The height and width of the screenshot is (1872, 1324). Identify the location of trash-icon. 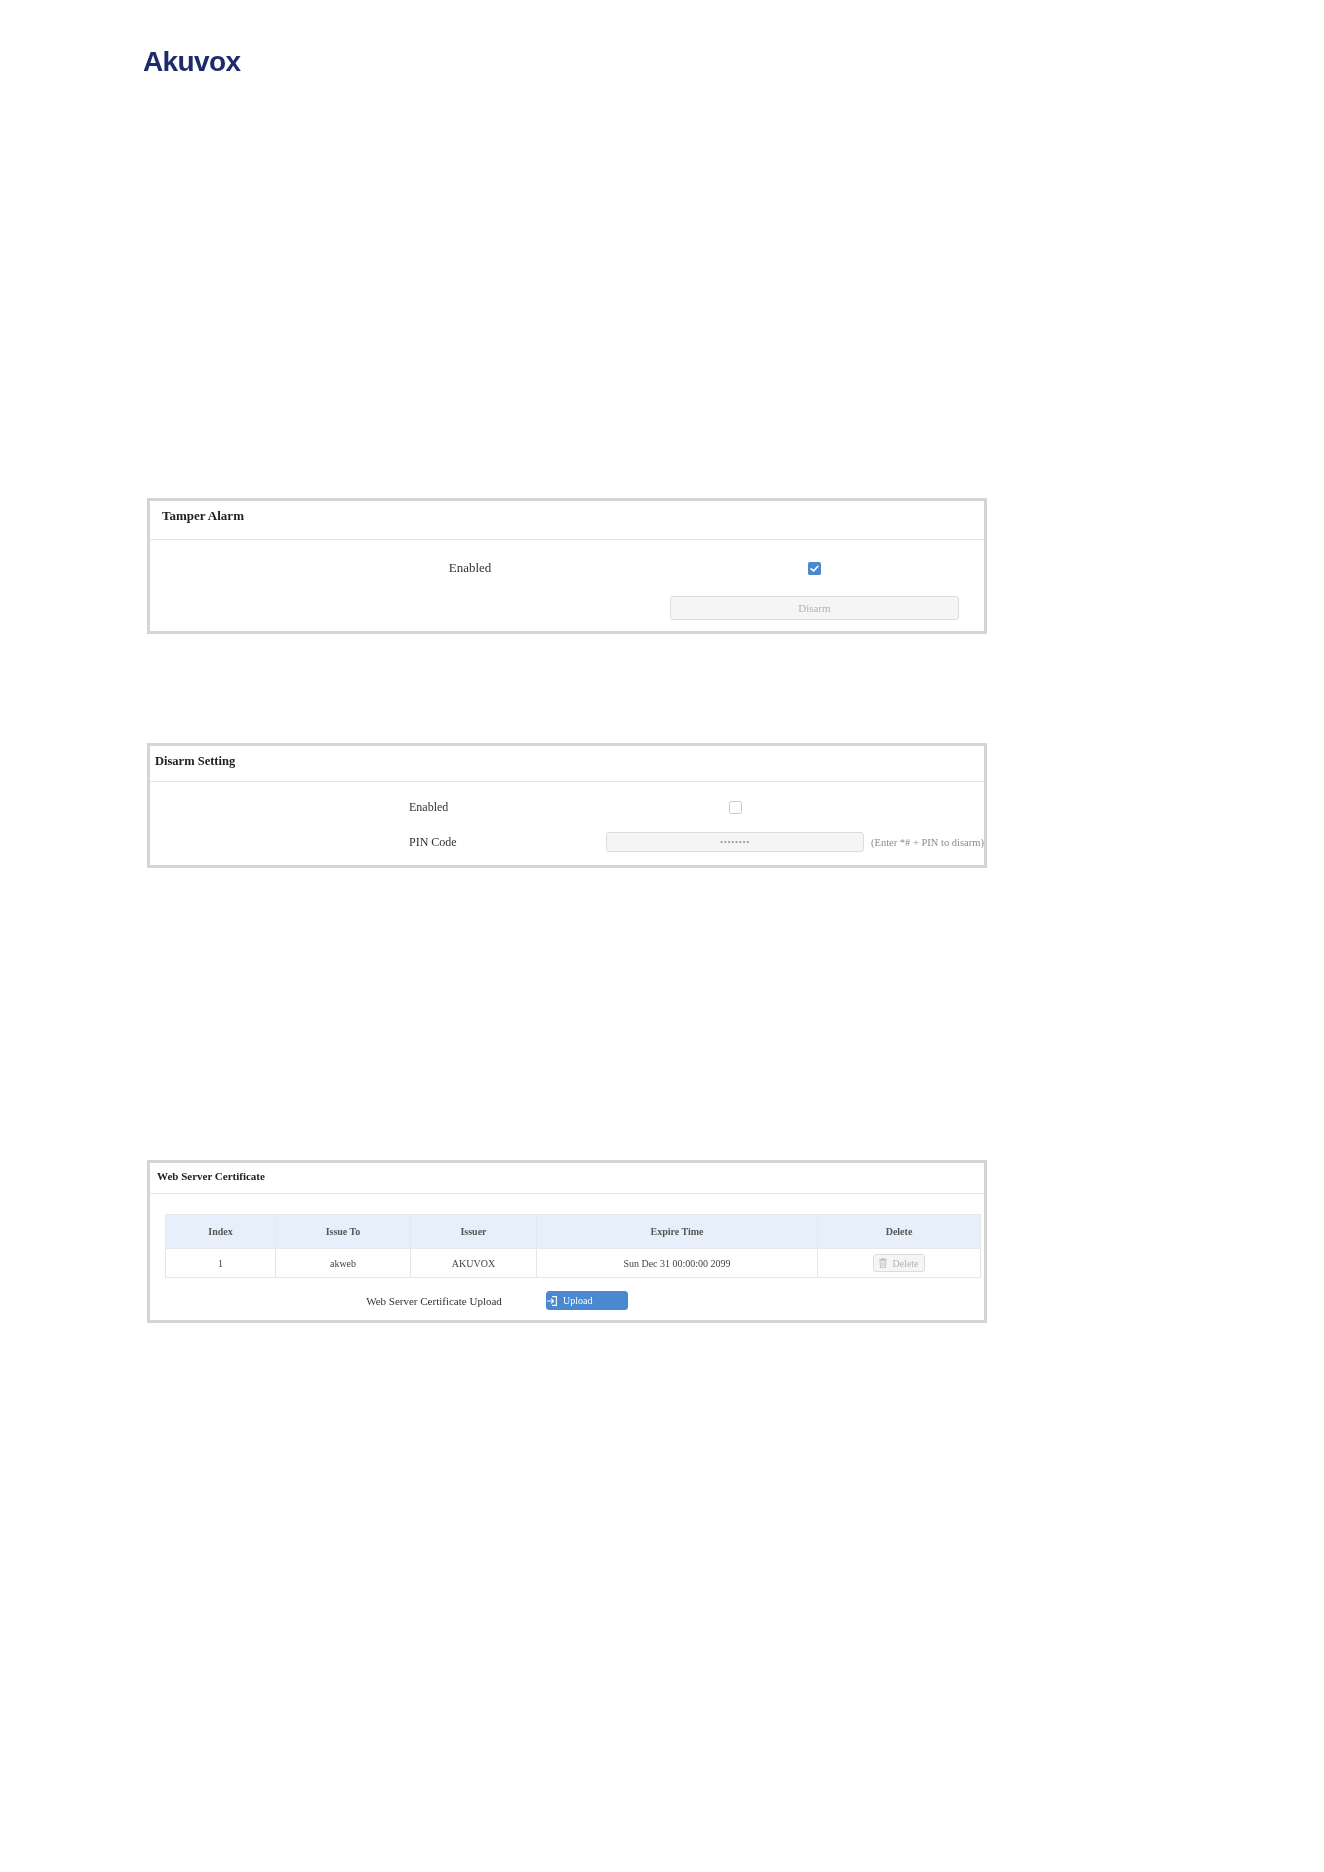
(883, 1263).